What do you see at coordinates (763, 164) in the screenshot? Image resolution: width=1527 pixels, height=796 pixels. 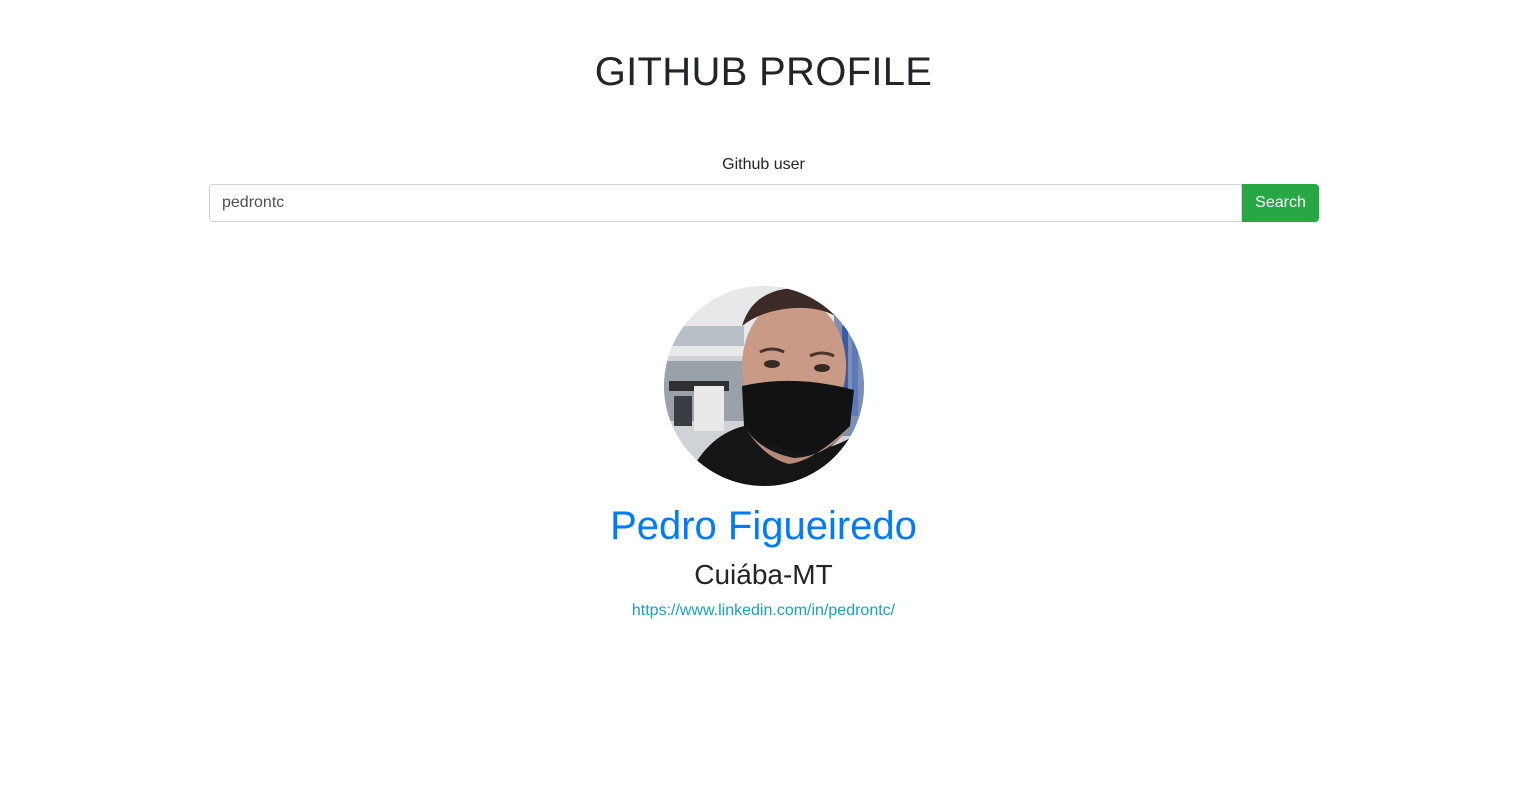 I see `github-user-label: Github user` at bounding box center [763, 164].